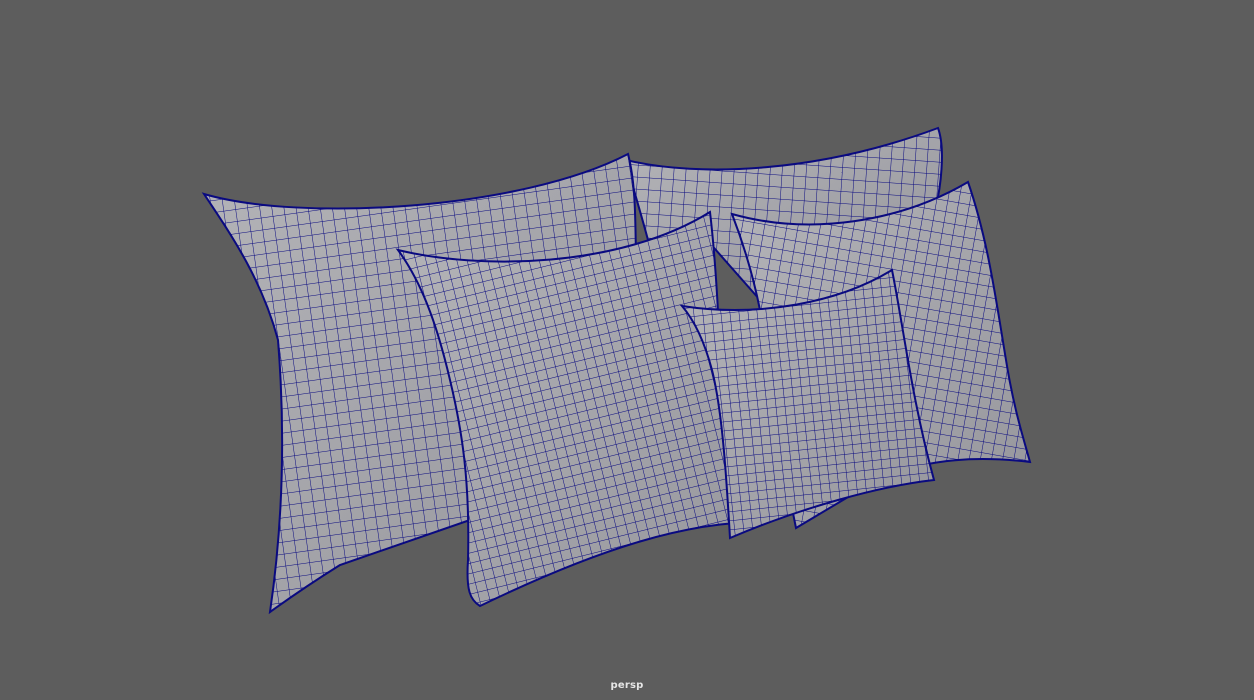 This screenshot has width=1254, height=700. I want to click on camera-name-label: persp, so click(627, 685).